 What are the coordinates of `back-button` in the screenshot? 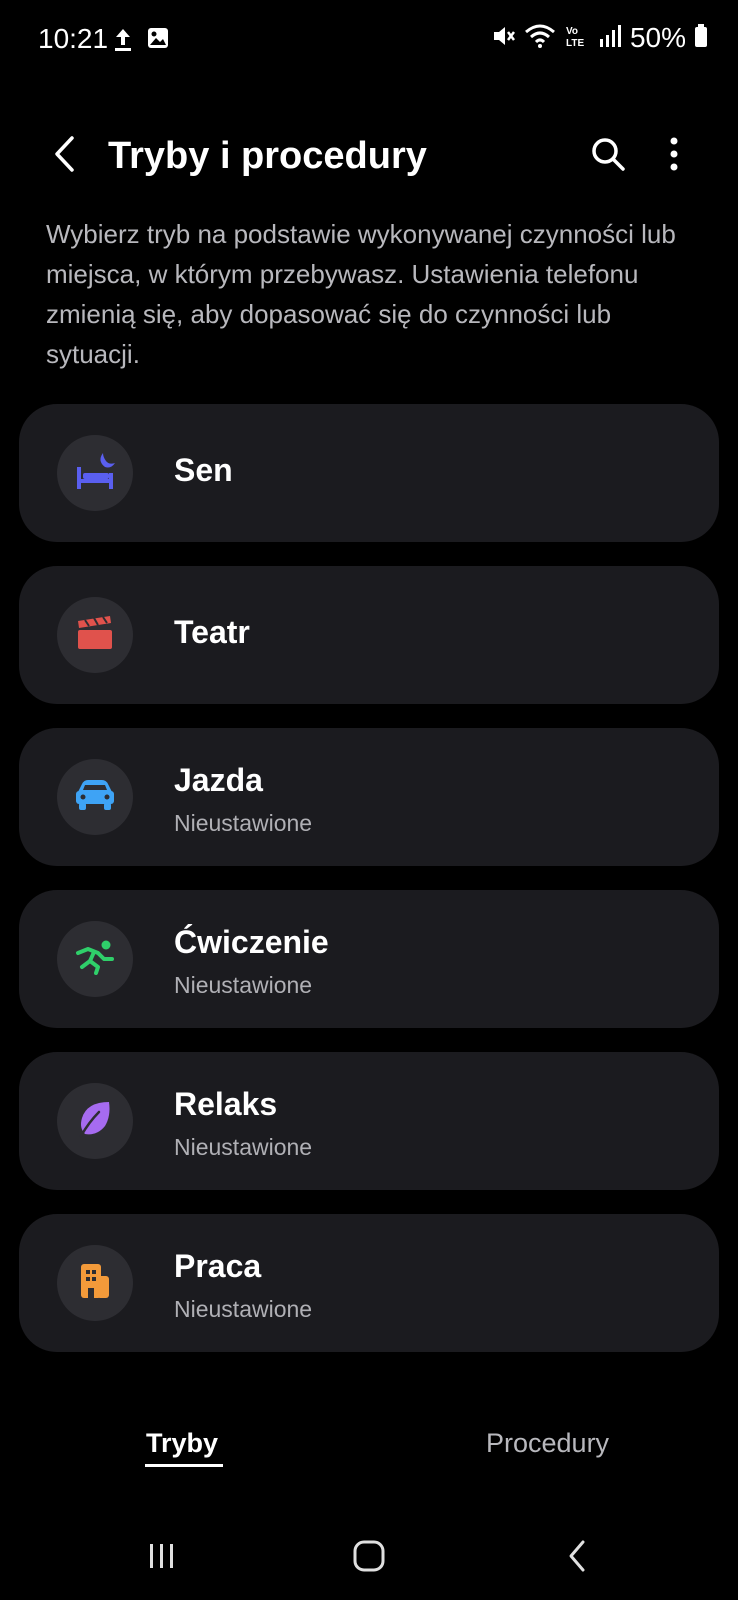 It's located at (64, 156).